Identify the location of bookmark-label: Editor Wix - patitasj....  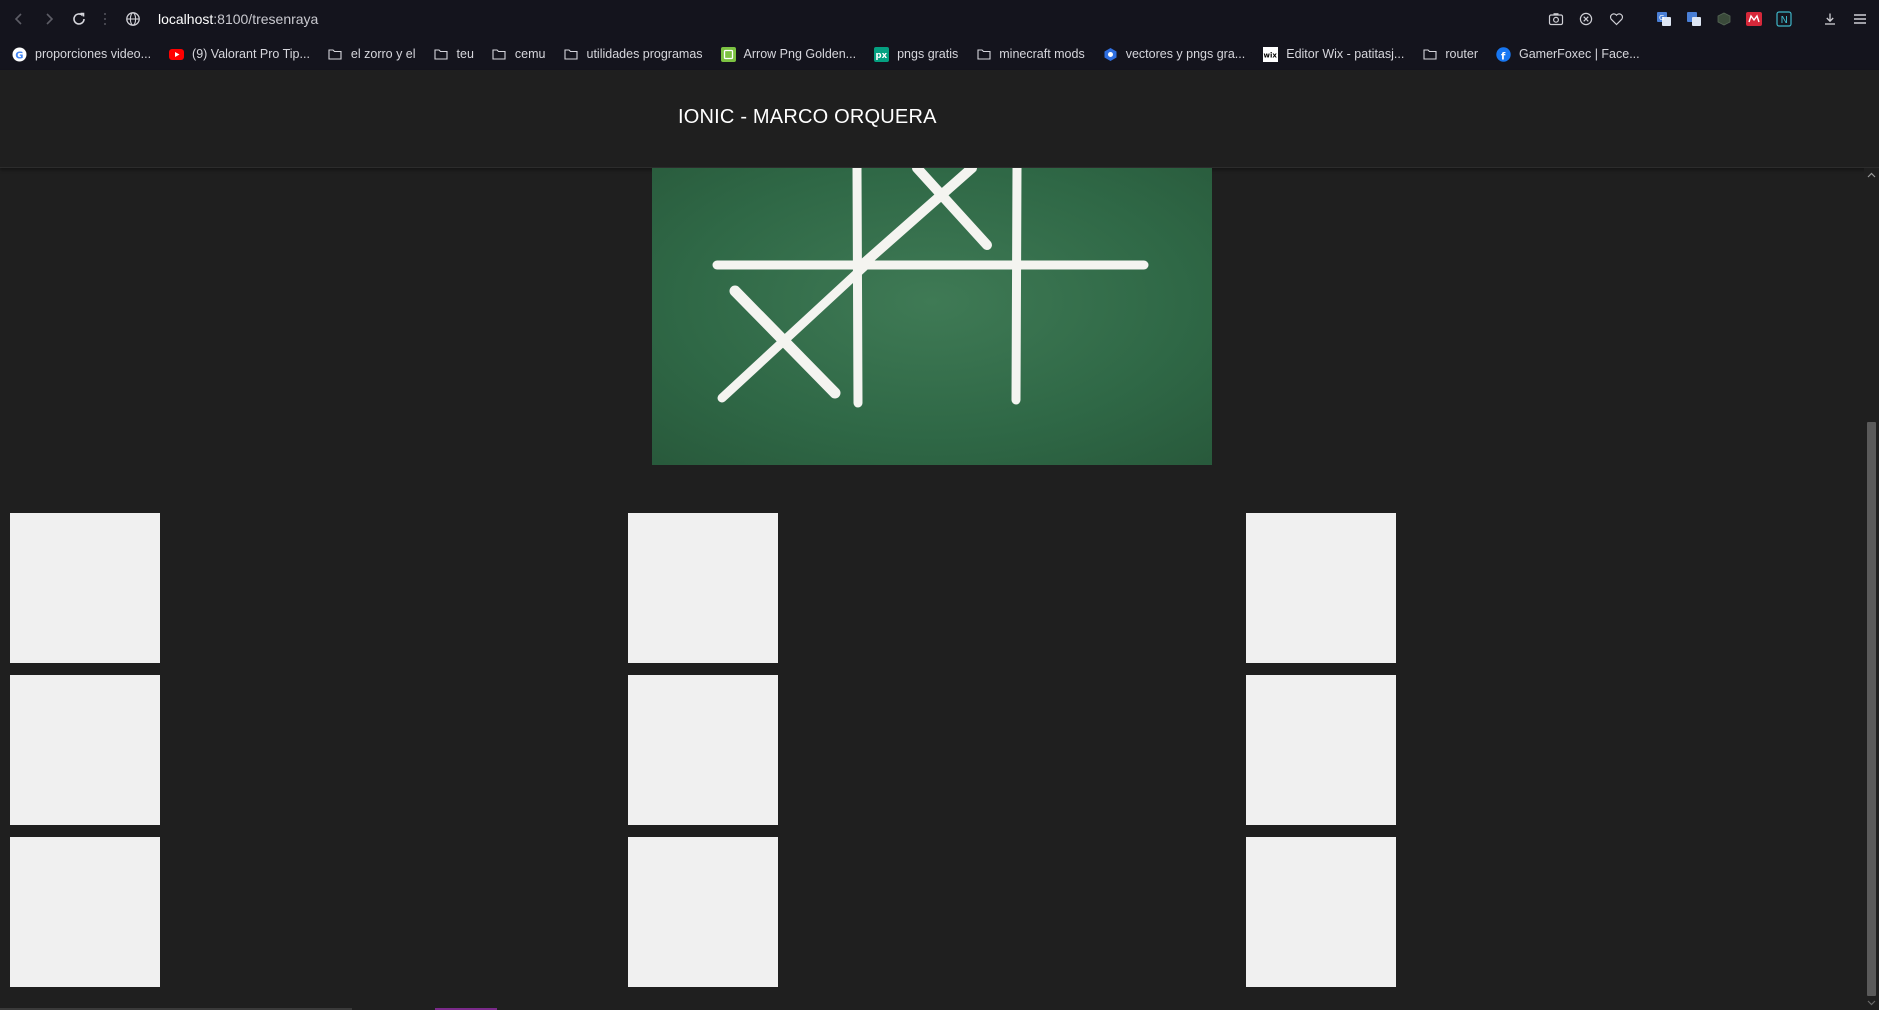
(1345, 54).